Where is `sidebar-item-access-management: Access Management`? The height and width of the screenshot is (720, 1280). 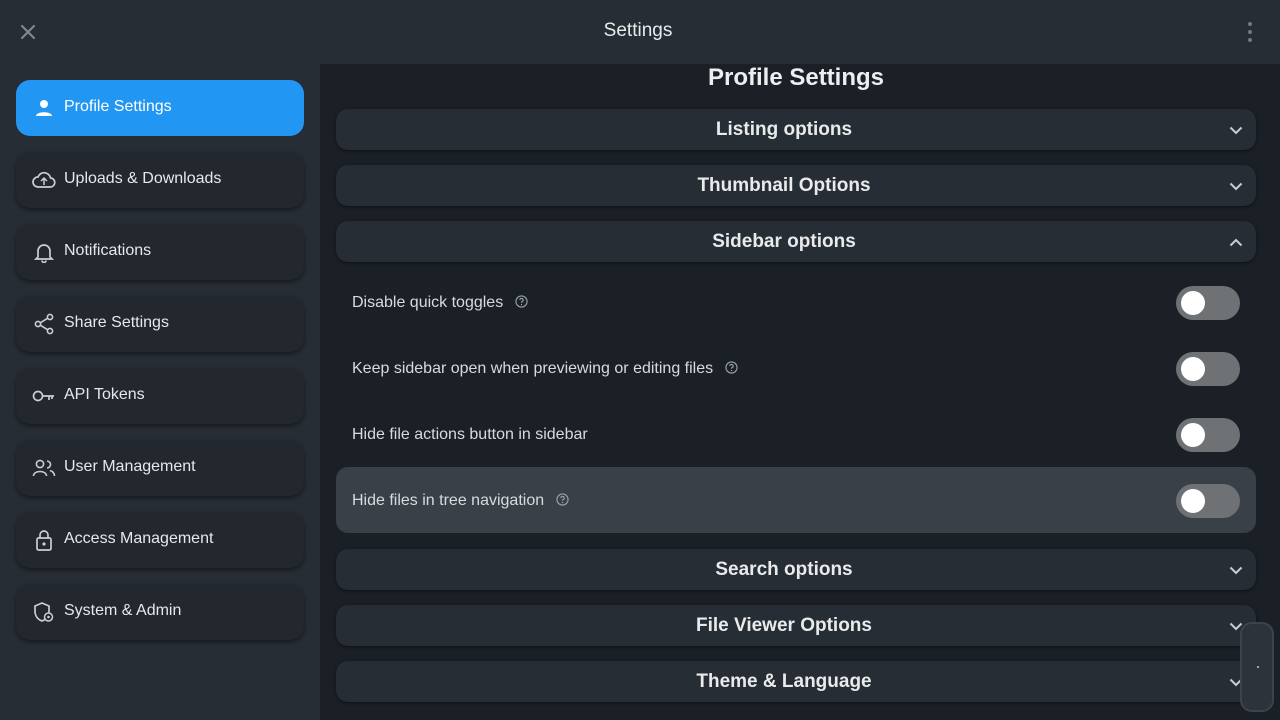 sidebar-item-access-management: Access Management is located at coordinates (160, 540).